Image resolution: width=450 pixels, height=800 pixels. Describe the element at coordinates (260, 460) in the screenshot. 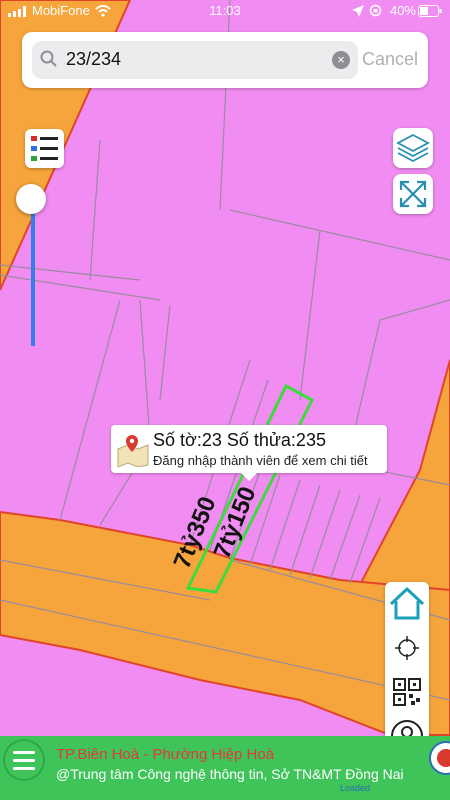

I see `parcel-subtitle: Đăng nhập thành viên để xem chi tiết` at that location.